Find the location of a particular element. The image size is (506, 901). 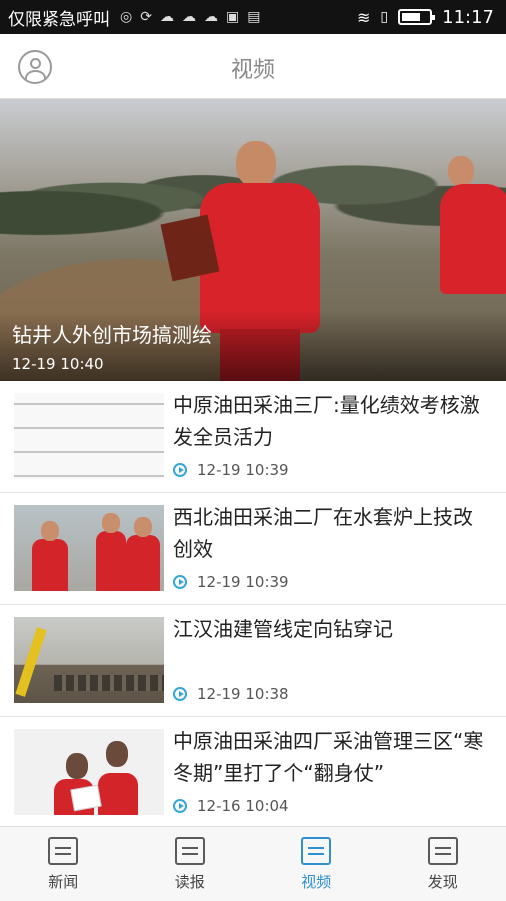

item-time: 12-19 10:38 is located at coordinates (243, 694).